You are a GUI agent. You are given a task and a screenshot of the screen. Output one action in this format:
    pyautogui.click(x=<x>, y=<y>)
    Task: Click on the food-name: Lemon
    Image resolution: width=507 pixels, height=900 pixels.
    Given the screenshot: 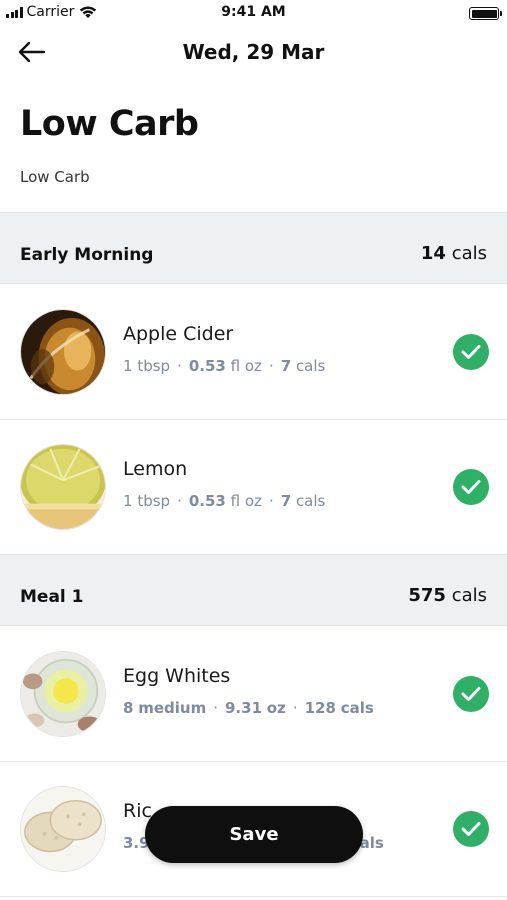 What is the action you would take?
    pyautogui.click(x=155, y=469)
    